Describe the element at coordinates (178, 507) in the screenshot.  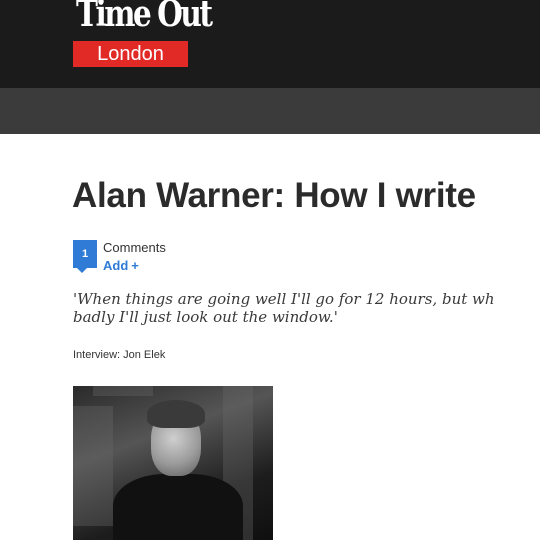
I see `photo-figure-body` at that location.